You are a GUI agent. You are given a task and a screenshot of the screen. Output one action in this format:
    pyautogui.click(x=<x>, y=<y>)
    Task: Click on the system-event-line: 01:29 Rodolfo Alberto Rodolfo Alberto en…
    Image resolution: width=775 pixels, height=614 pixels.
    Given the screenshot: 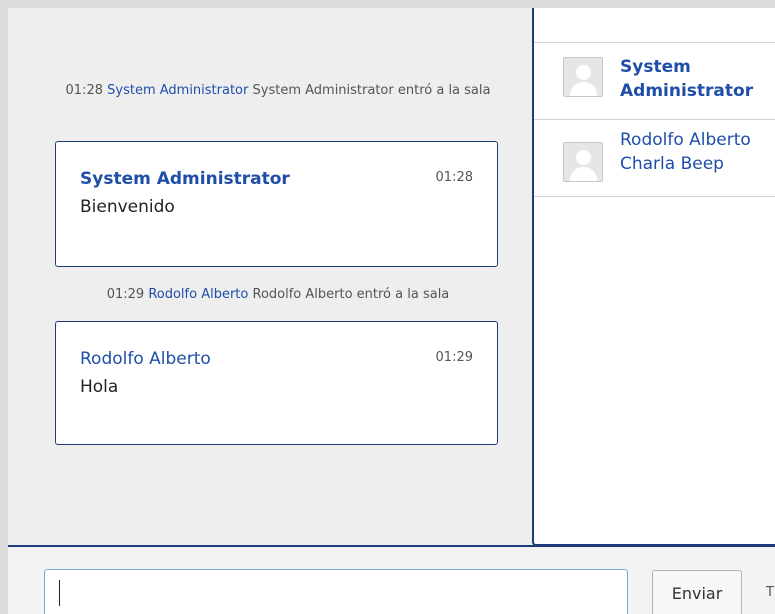 What is the action you would take?
    pyautogui.click(x=278, y=295)
    